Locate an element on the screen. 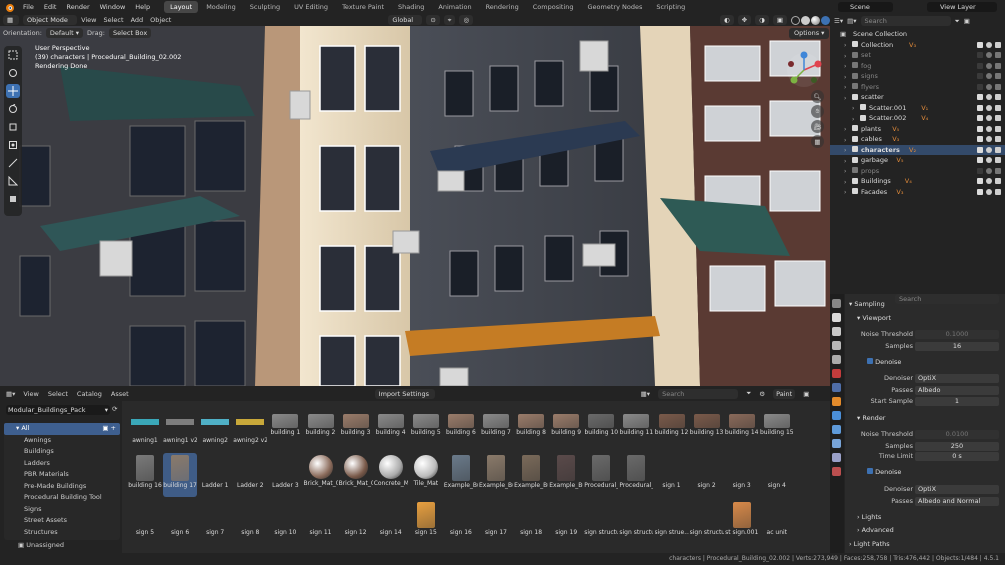  asset-tile: awning2 v2 is located at coordinates (250, 428).